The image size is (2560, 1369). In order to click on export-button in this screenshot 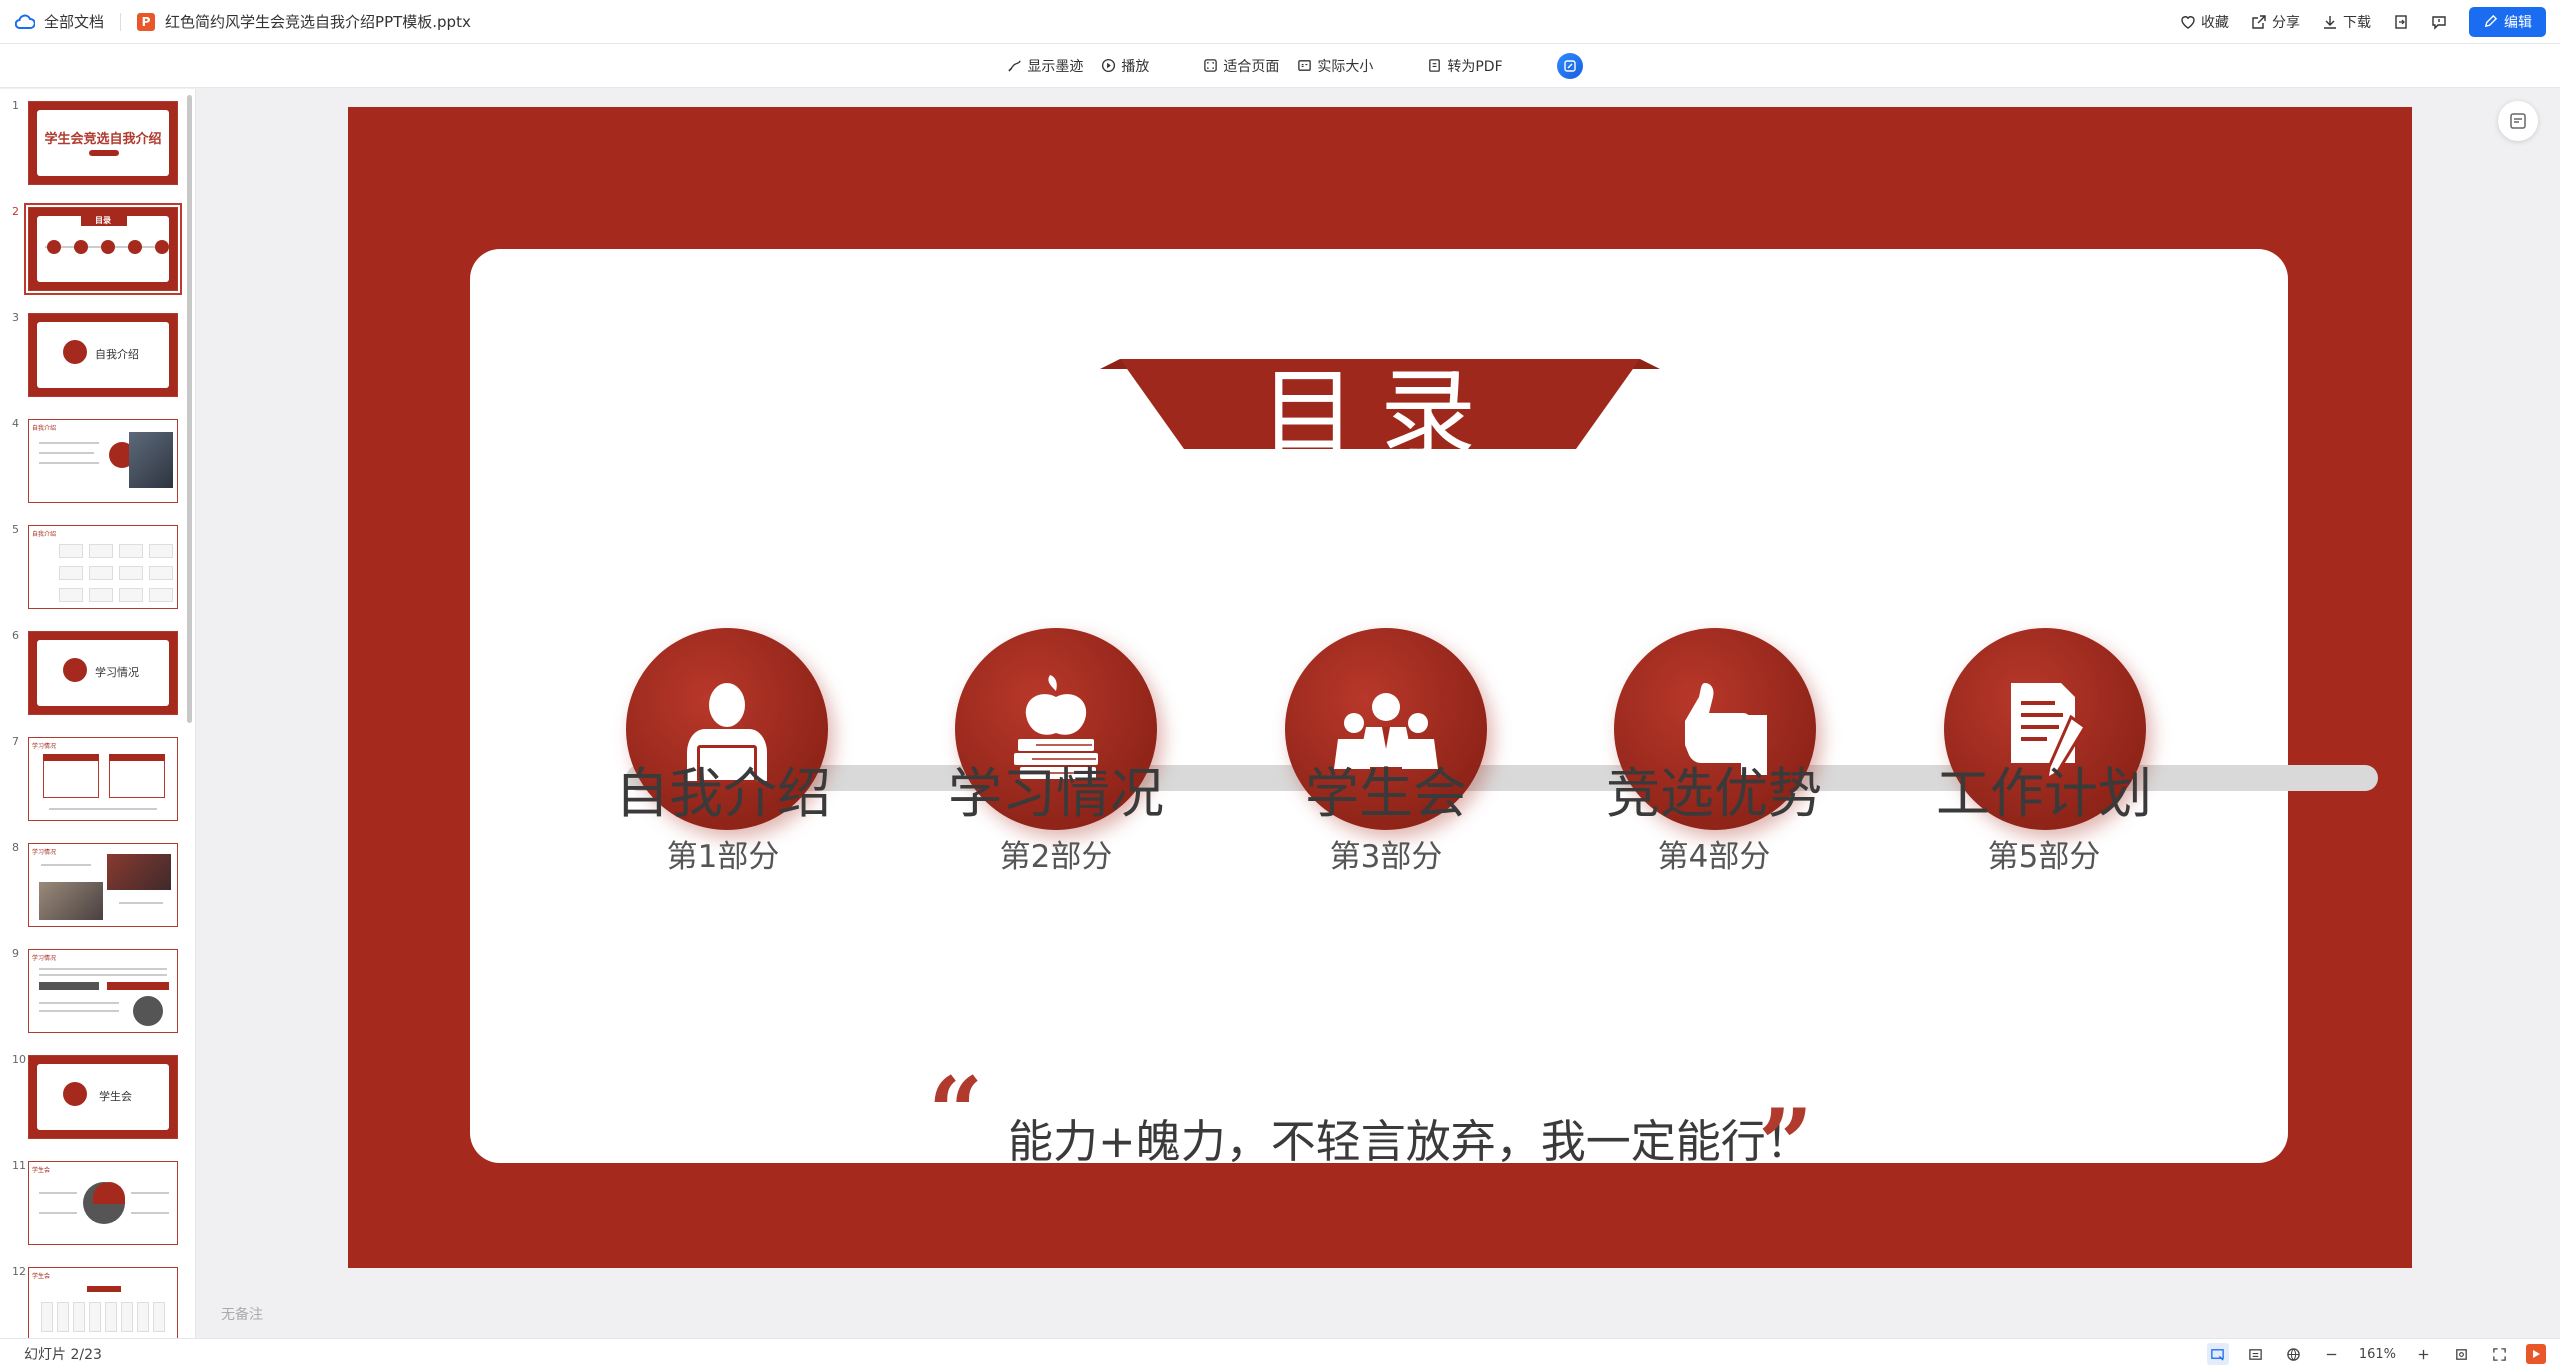, I will do `click(2401, 22)`.